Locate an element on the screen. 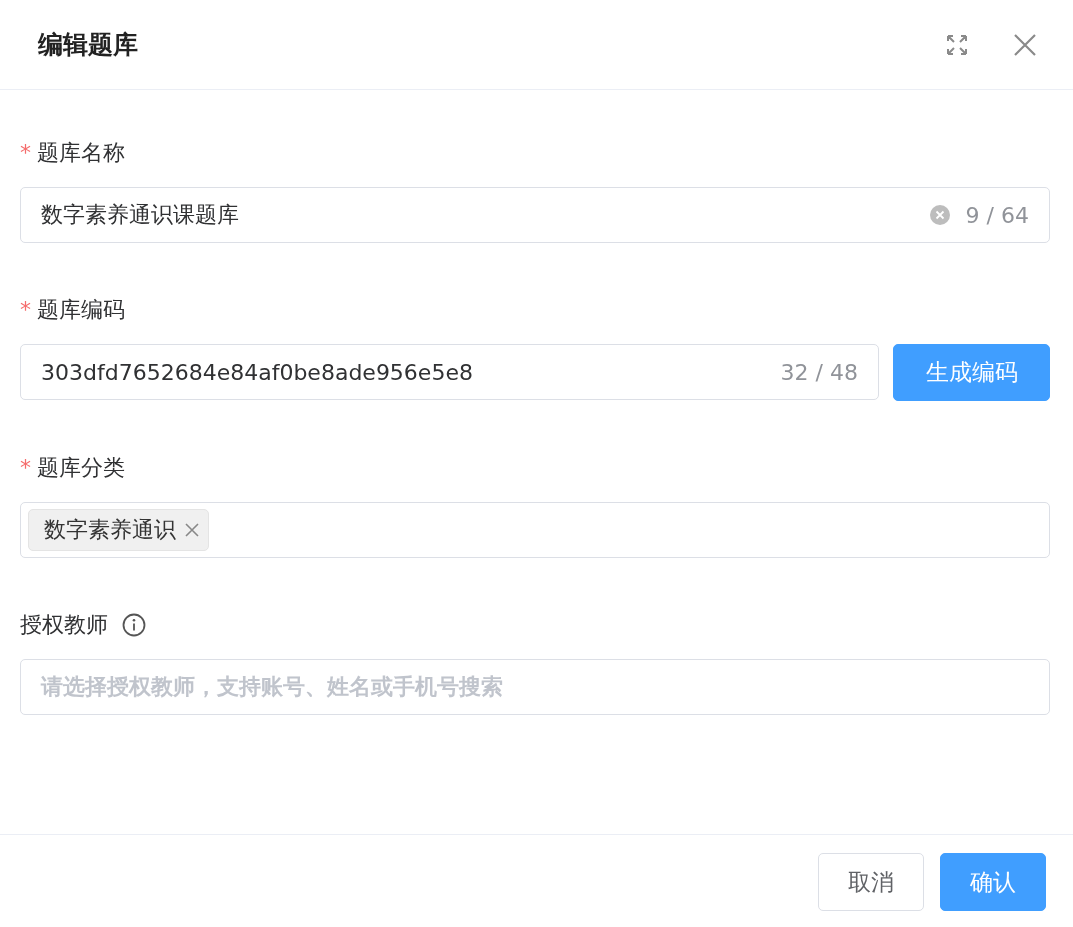 Image resolution: width=1073 pixels, height=927 pixels. dialog-title: 编辑题库 is located at coordinates (88, 45).